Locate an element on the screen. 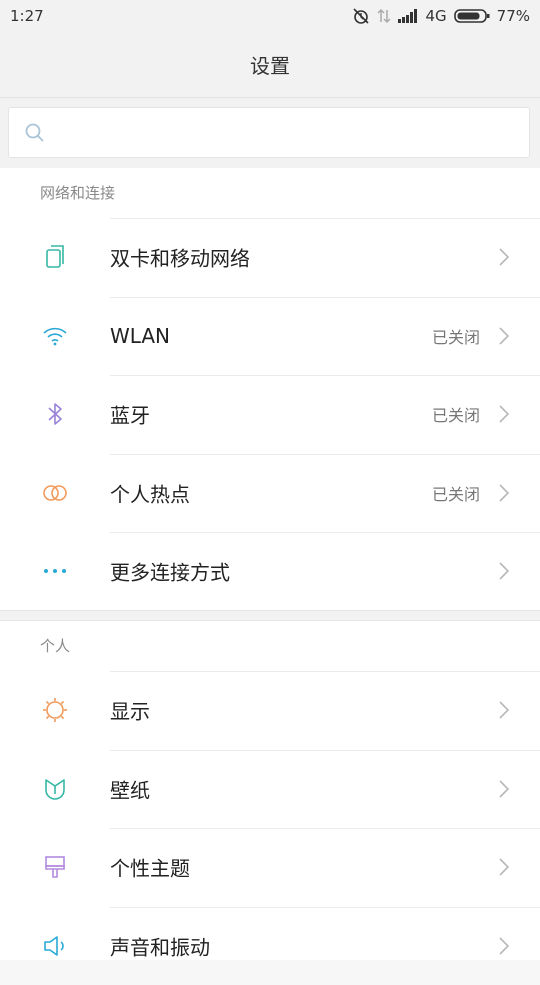 The width and height of the screenshot is (540, 985). search-area is located at coordinates (270, 133).